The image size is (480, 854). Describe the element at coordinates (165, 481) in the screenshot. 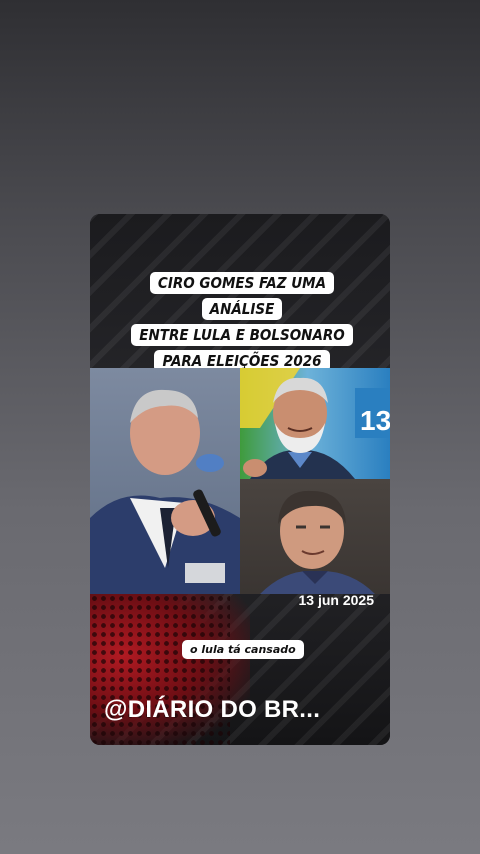

I see `ciro-gomes-photo` at that location.